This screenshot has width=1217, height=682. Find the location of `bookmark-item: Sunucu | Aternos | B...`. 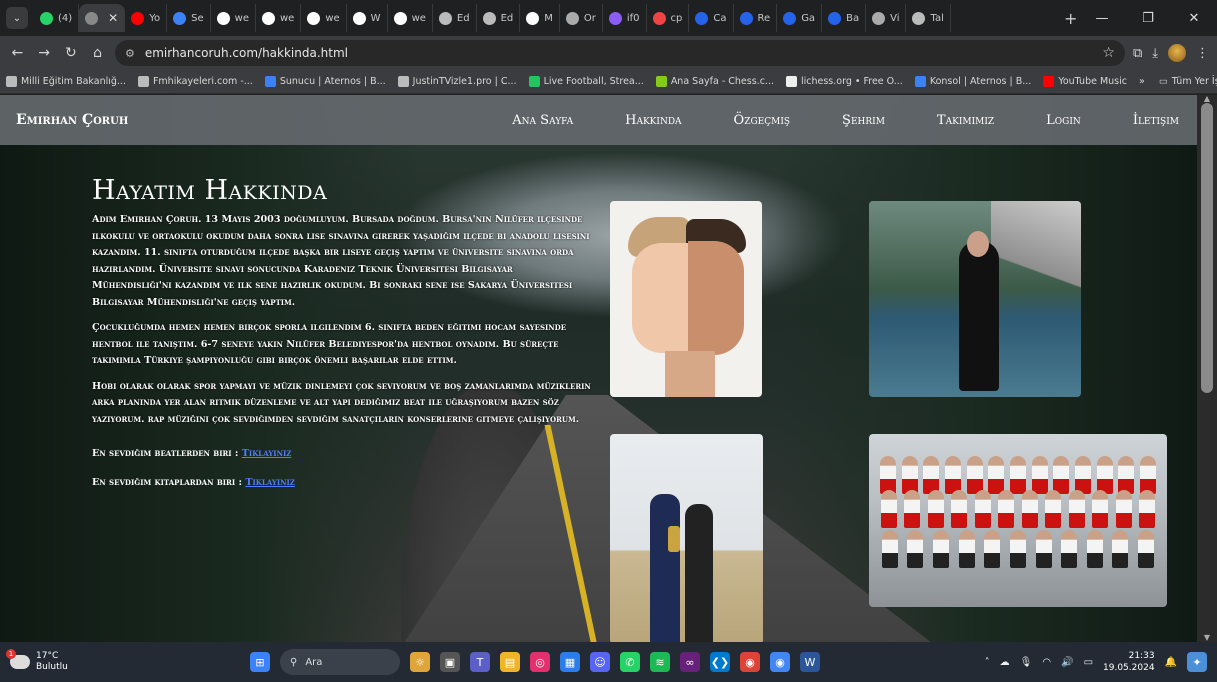

bookmark-item: Sunucu | Aternos | B... is located at coordinates (325, 81).